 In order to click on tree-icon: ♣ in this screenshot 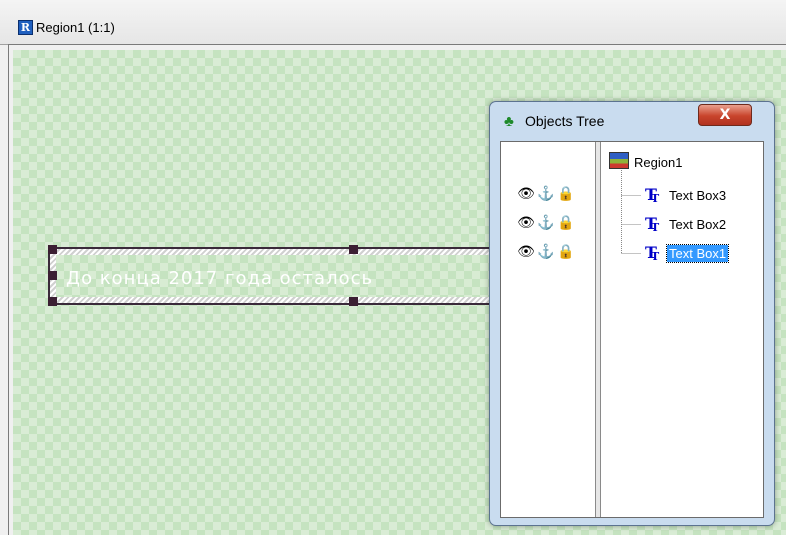, I will do `click(509, 121)`.